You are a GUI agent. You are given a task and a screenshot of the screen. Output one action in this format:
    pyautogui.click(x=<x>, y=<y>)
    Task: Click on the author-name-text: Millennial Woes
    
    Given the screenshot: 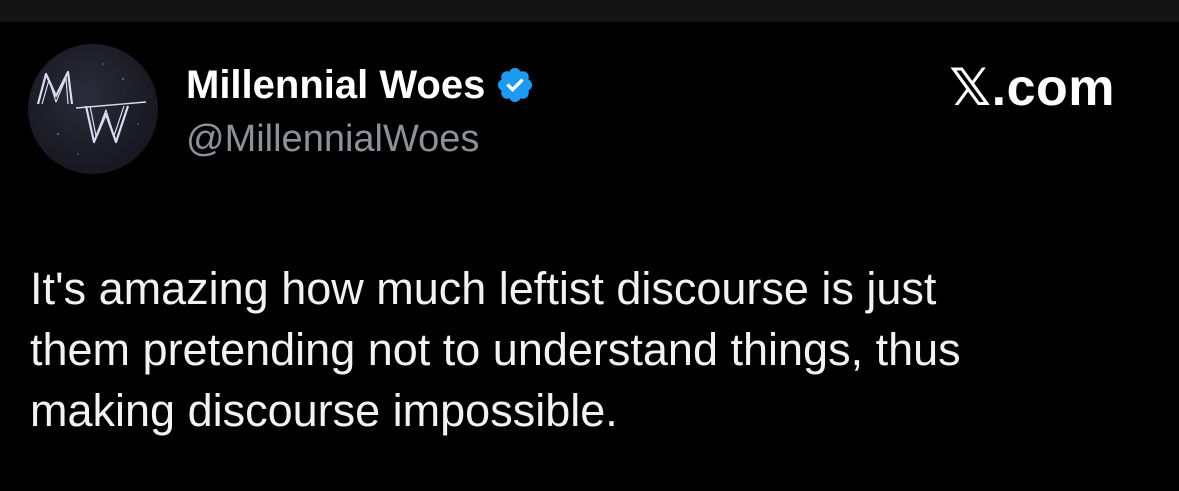 What is the action you would take?
    pyautogui.click(x=336, y=85)
    